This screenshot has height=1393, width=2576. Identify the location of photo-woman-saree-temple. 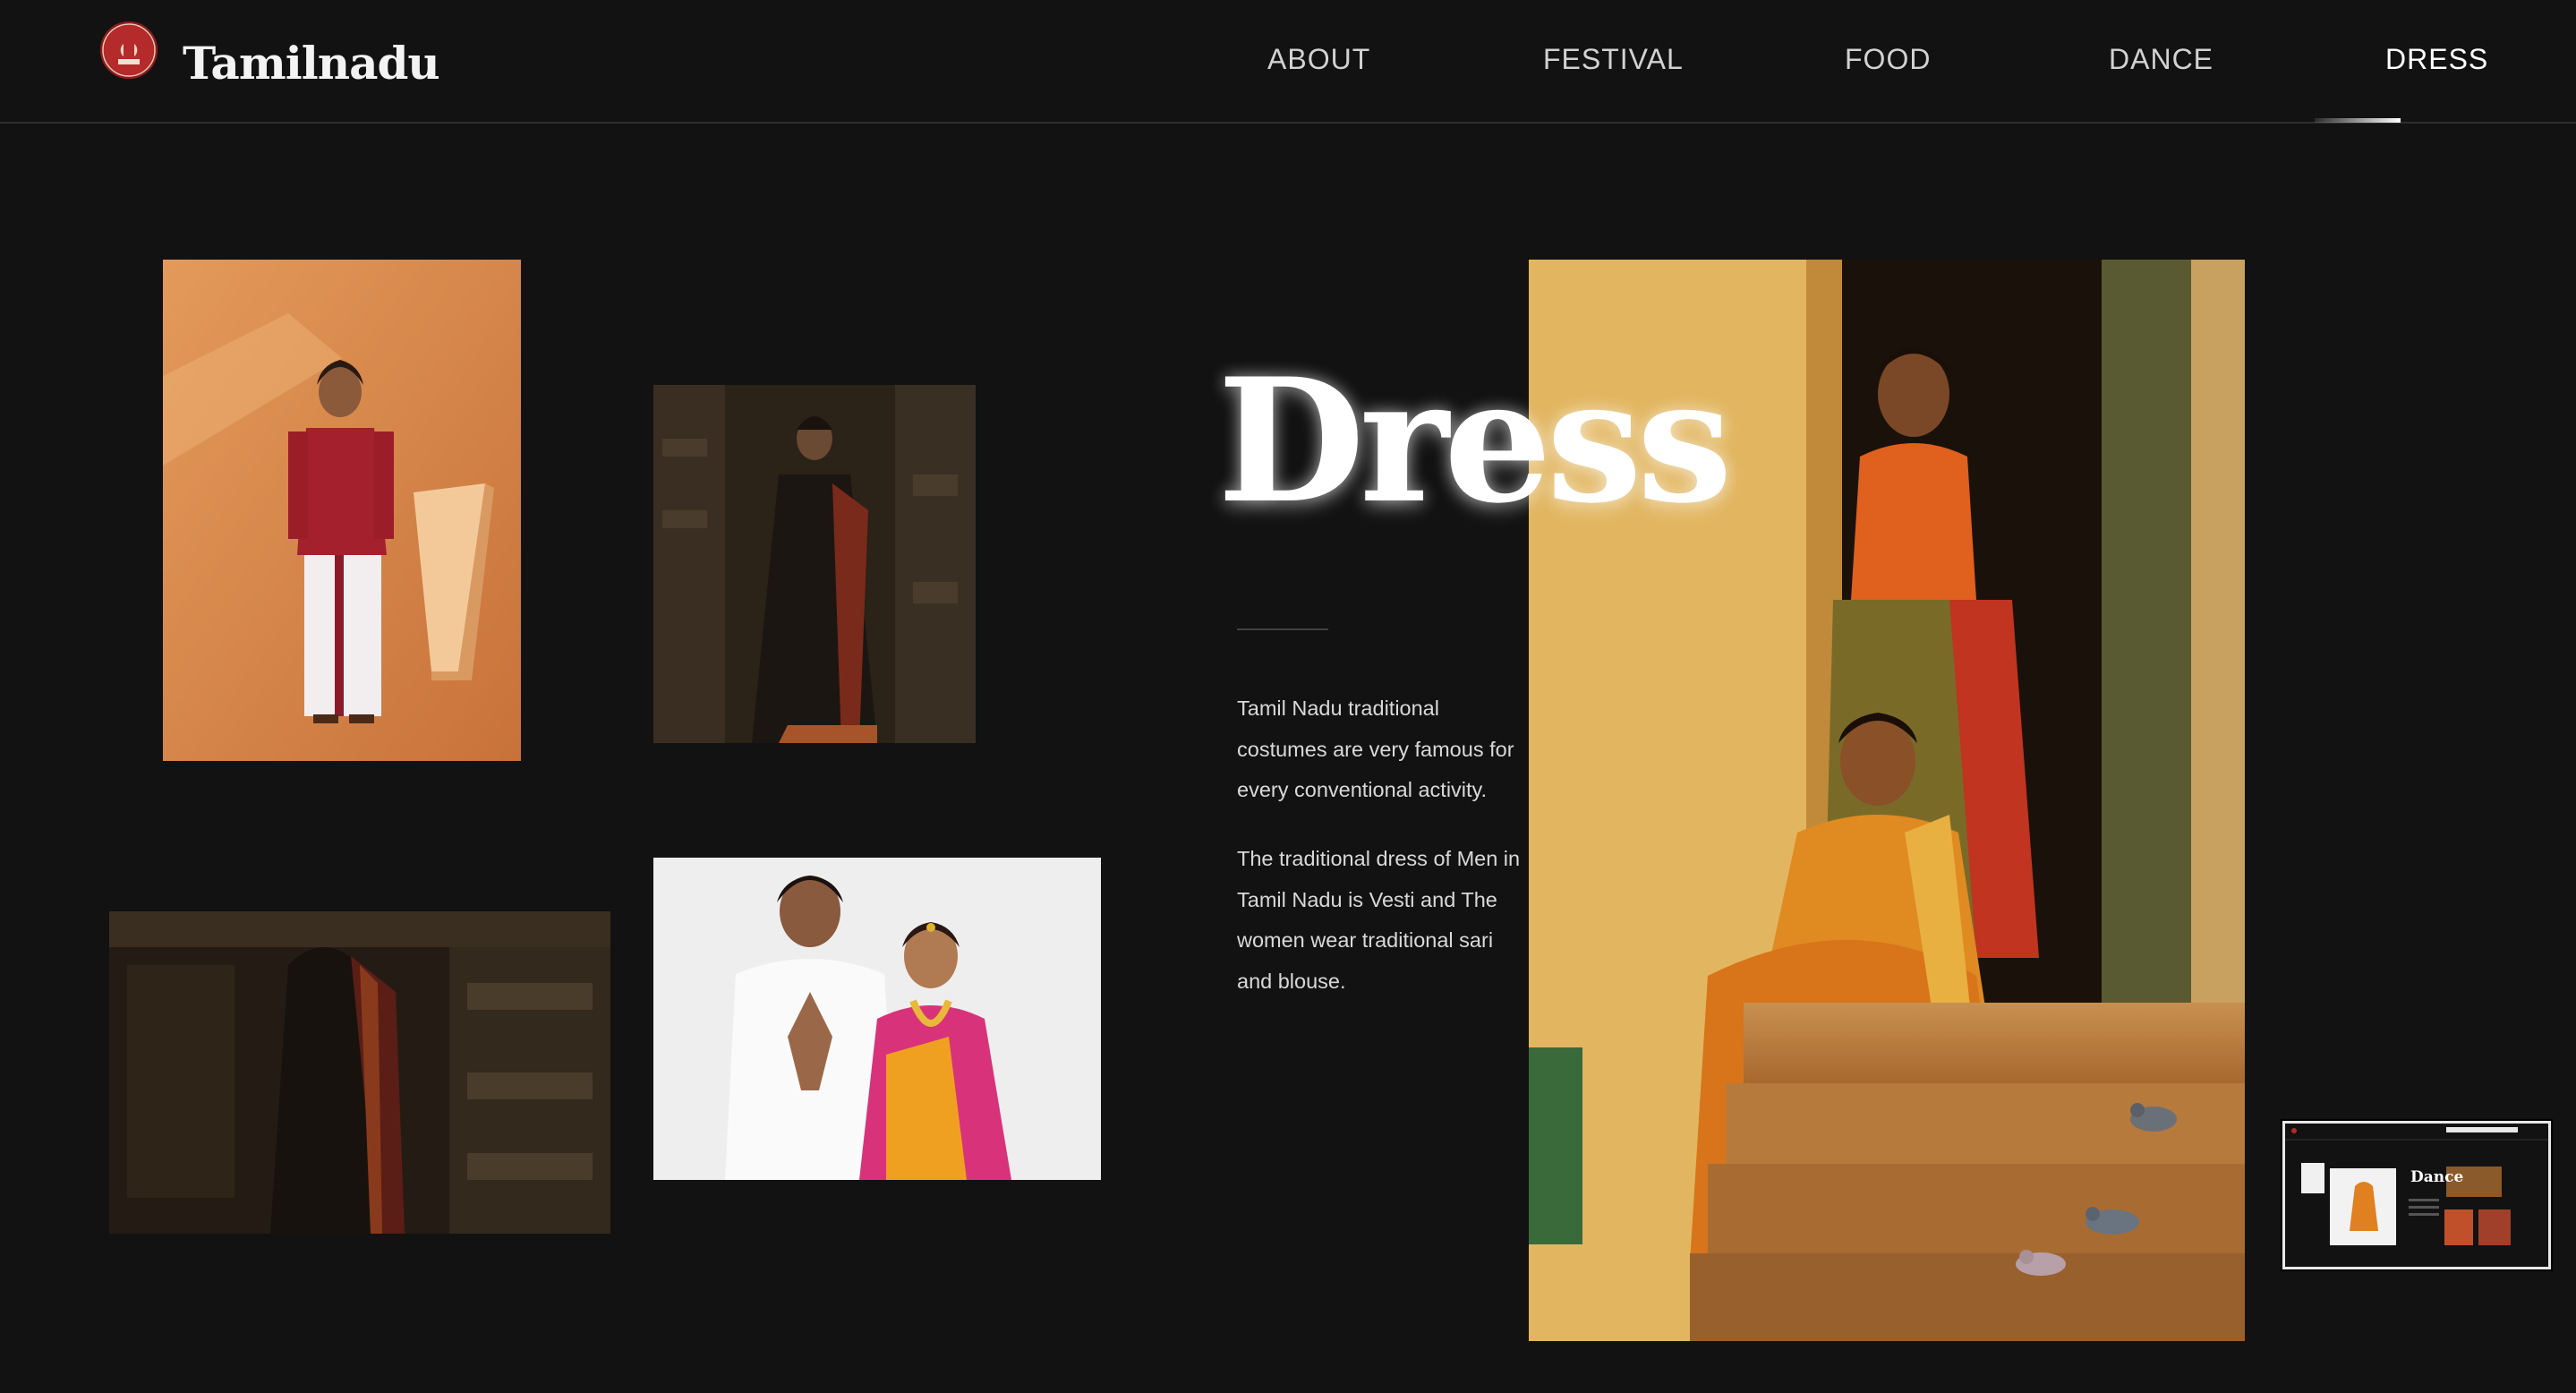
(814, 564).